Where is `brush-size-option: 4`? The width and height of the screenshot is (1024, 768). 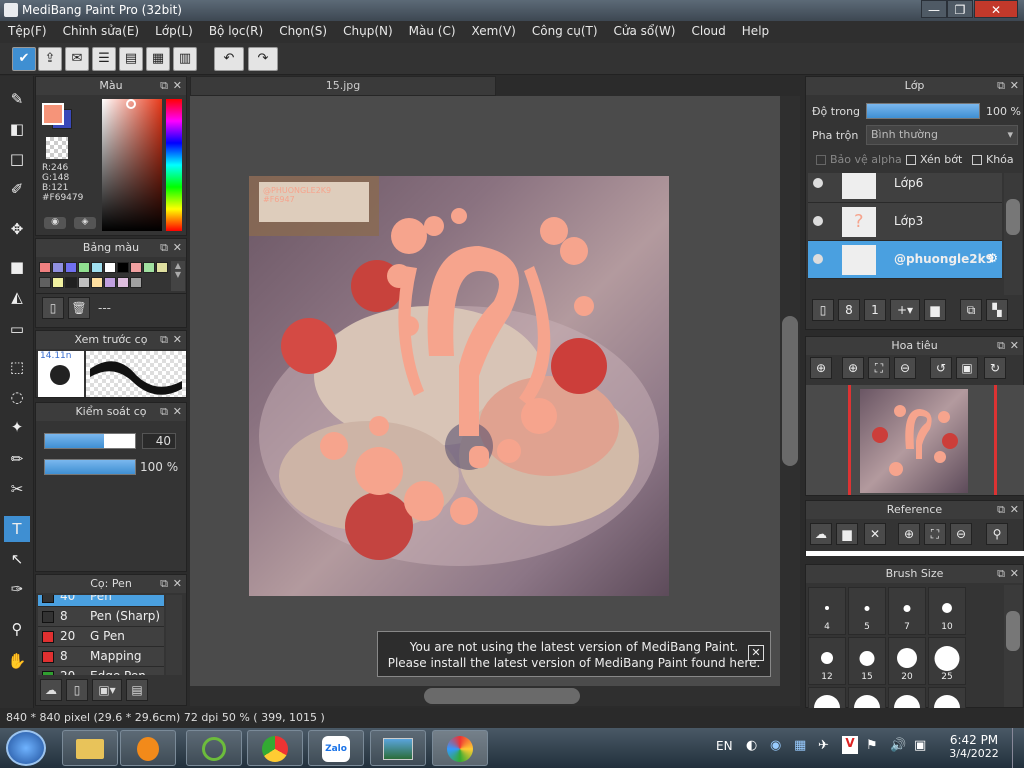 brush-size-option: 4 is located at coordinates (827, 611).